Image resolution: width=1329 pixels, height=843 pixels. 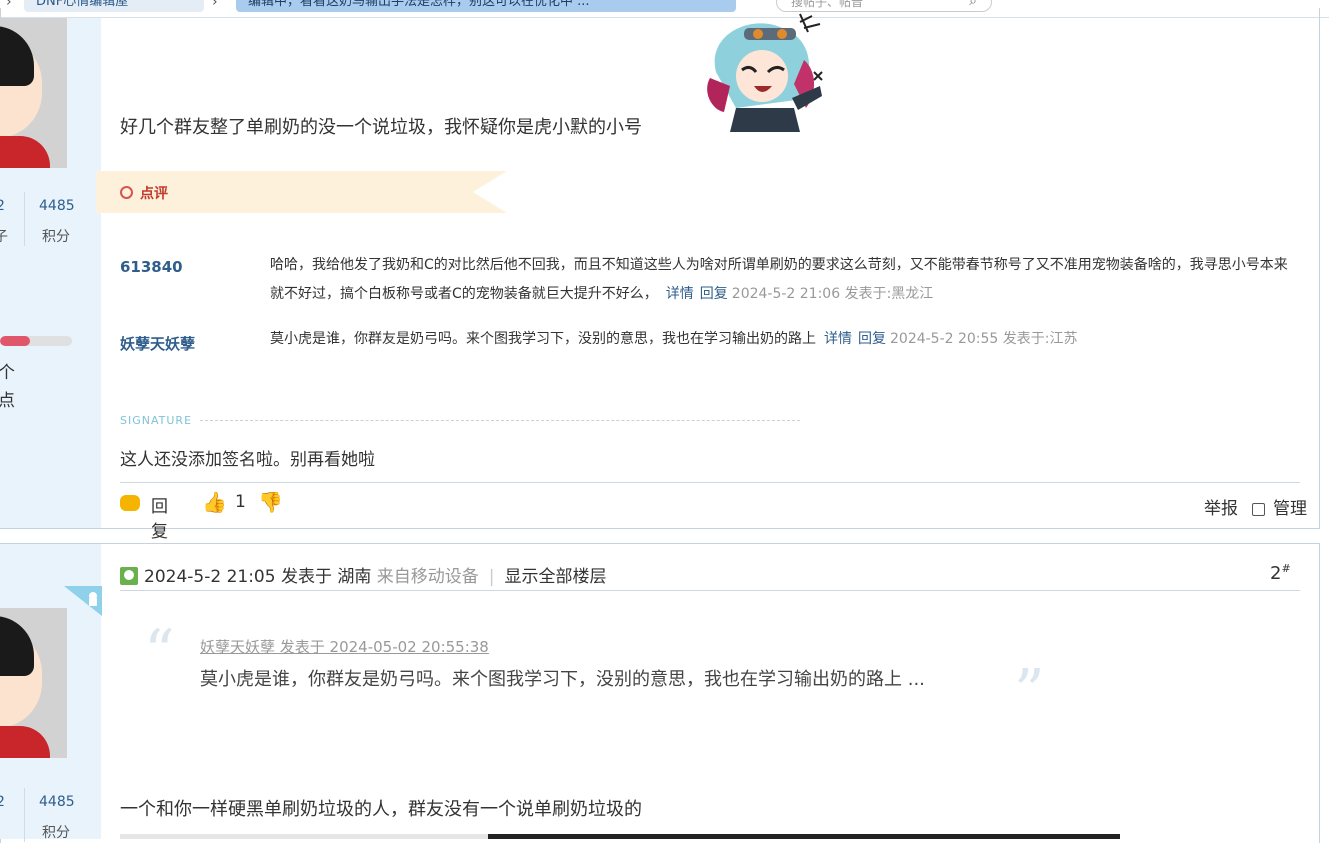 What do you see at coordinates (556, 577) in the screenshot?
I see `show-all-floors-link: 显示全部楼层` at bounding box center [556, 577].